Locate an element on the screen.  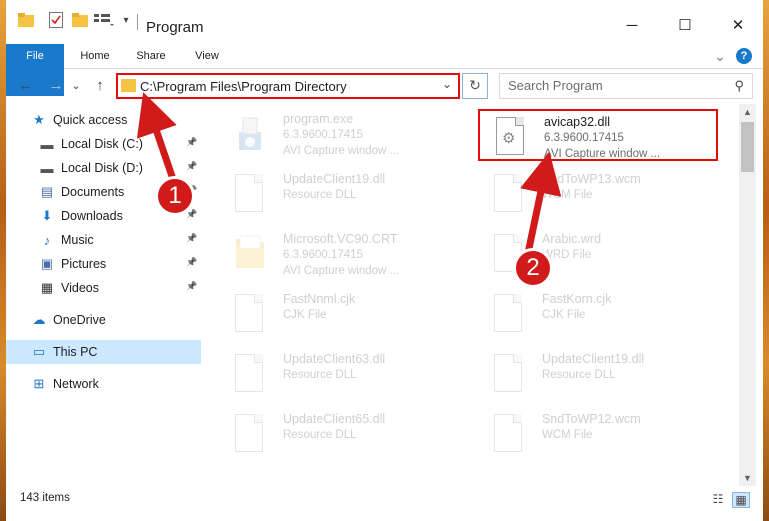
sidebar-item-this-pc: ▭ This PC is located at coordinates (103, 352).